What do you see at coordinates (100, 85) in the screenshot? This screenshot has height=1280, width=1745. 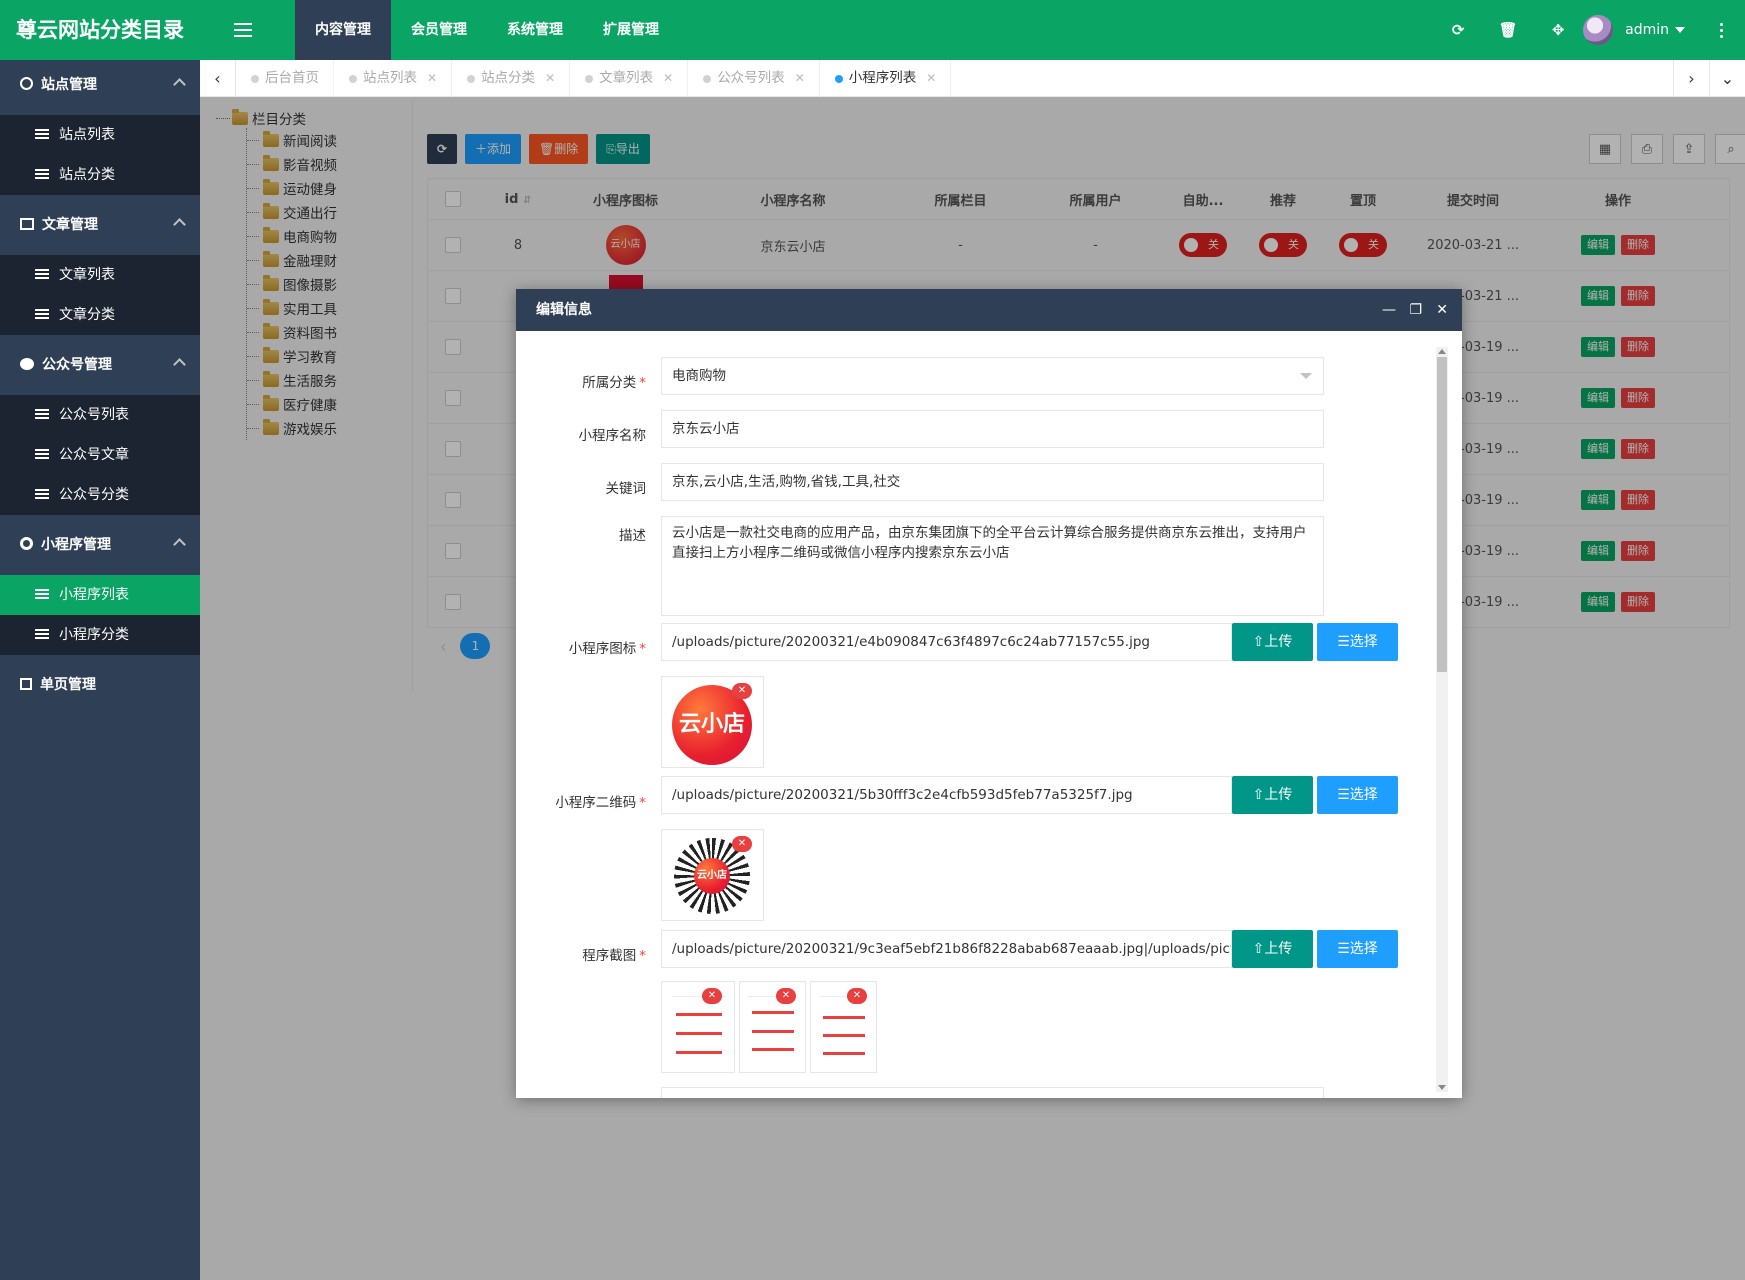 I see `sidebar-group-site: 站点管理` at bounding box center [100, 85].